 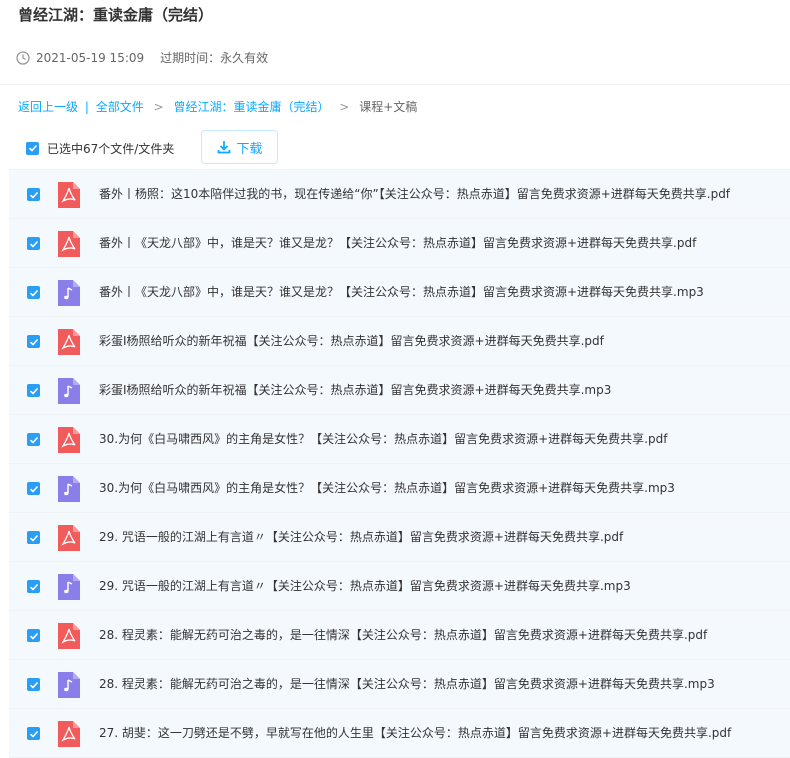 I want to click on breadcrumb: 返回上一级 | 全部文件 > 曾经江湖：重读金庸（完结） > 课程+文稿, so click(x=217, y=107).